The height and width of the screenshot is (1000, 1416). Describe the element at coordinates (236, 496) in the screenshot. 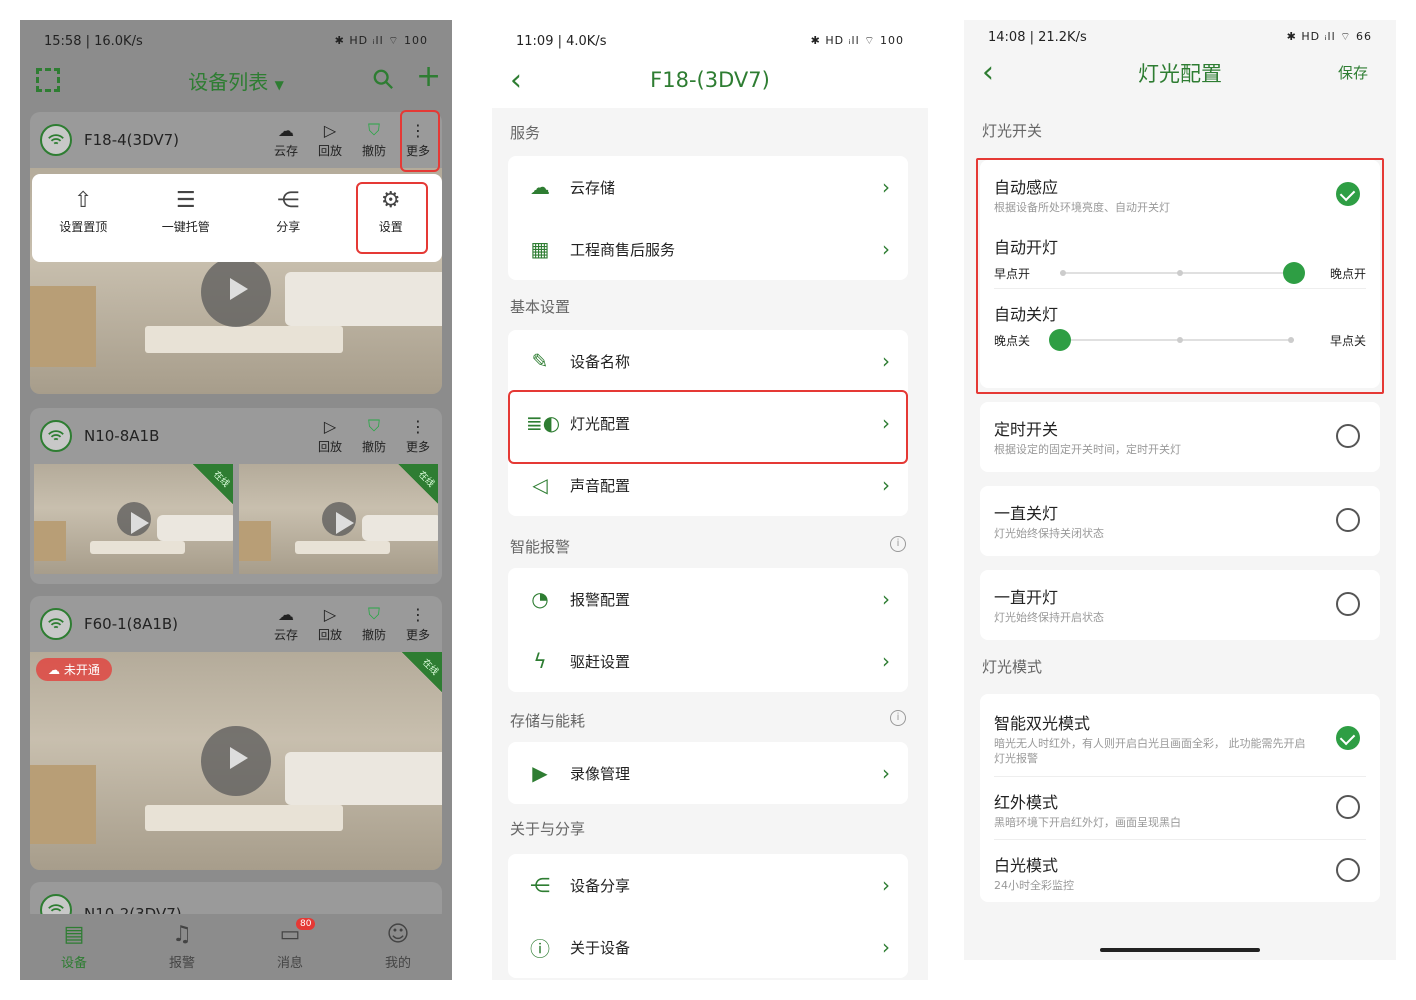

I see `device-card: N10-8A1B ▷ 回放 ⛉ 撤防 ⋮ 更多 在线 在线` at that location.